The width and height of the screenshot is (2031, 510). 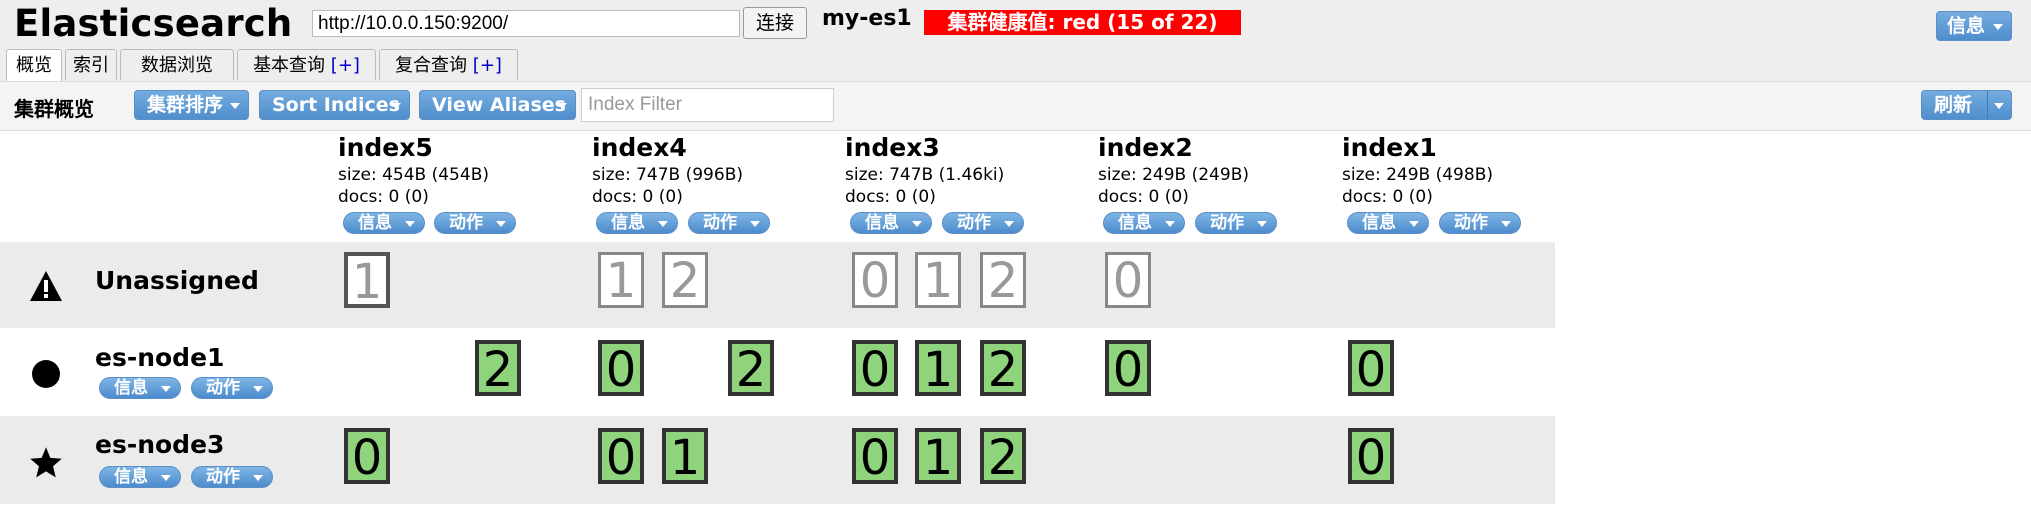 I want to click on sort-indices-button: Sort Indices, so click(x=334, y=105).